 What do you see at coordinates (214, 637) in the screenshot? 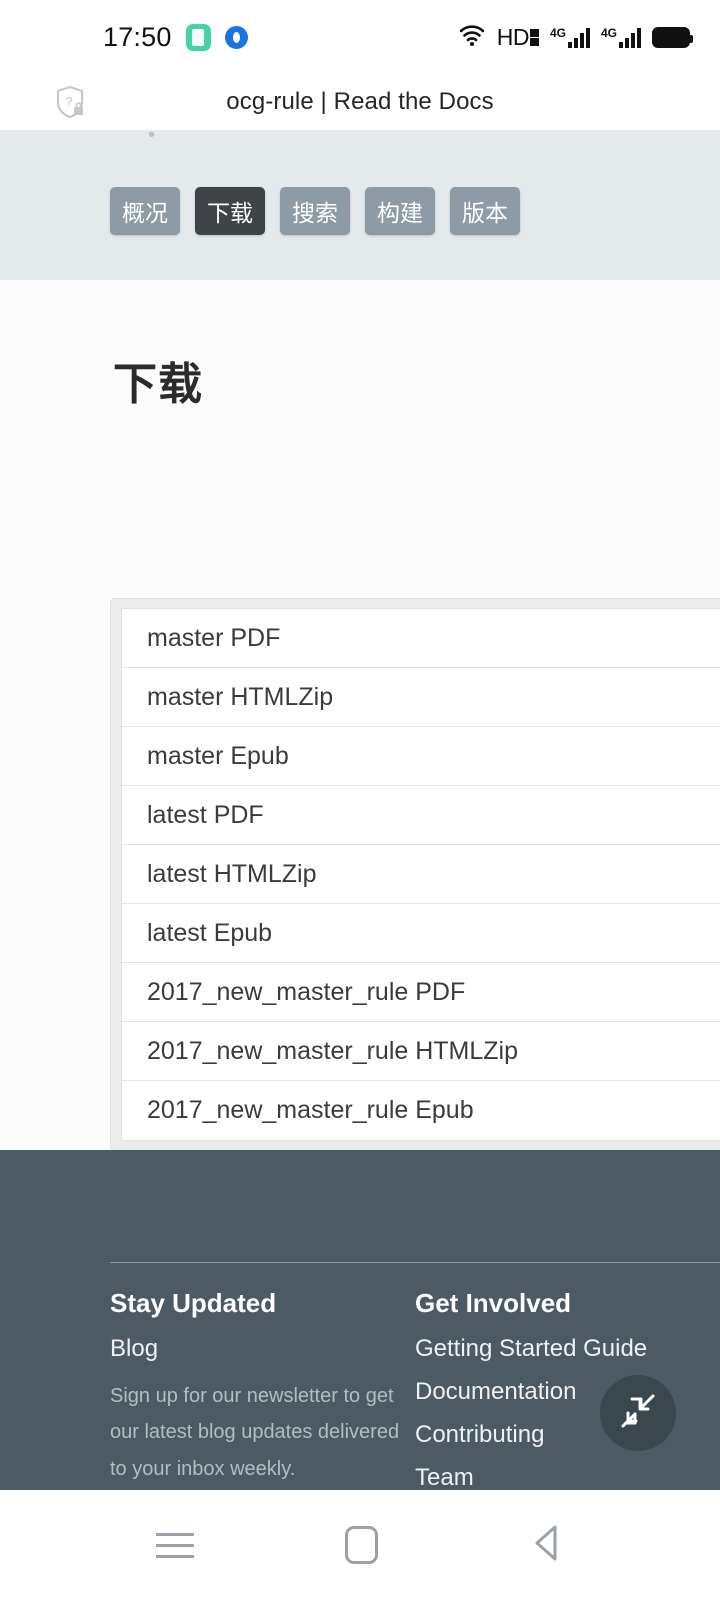
I see `download-link: master PDF` at bounding box center [214, 637].